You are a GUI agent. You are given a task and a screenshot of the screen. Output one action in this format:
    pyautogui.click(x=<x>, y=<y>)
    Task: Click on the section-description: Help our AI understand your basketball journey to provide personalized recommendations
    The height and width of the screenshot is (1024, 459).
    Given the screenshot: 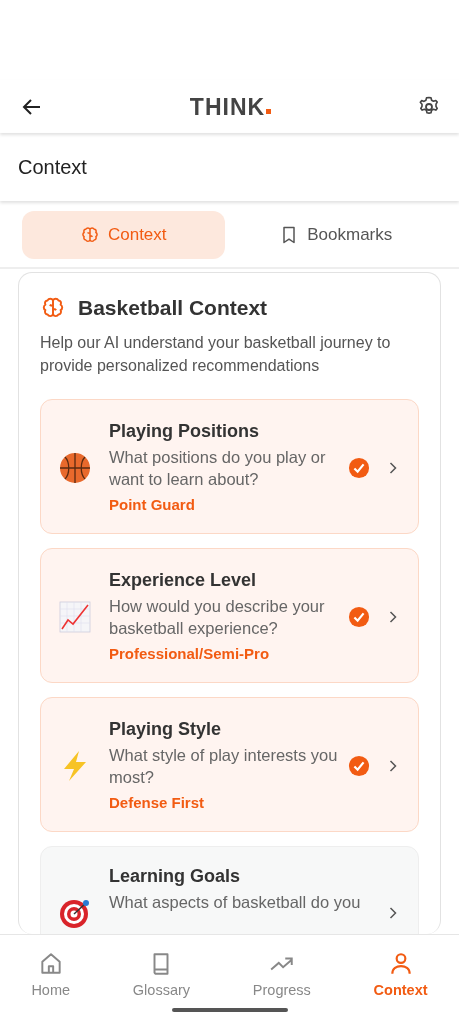 What is the action you would take?
    pyautogui.click(x=216, y=354)
    